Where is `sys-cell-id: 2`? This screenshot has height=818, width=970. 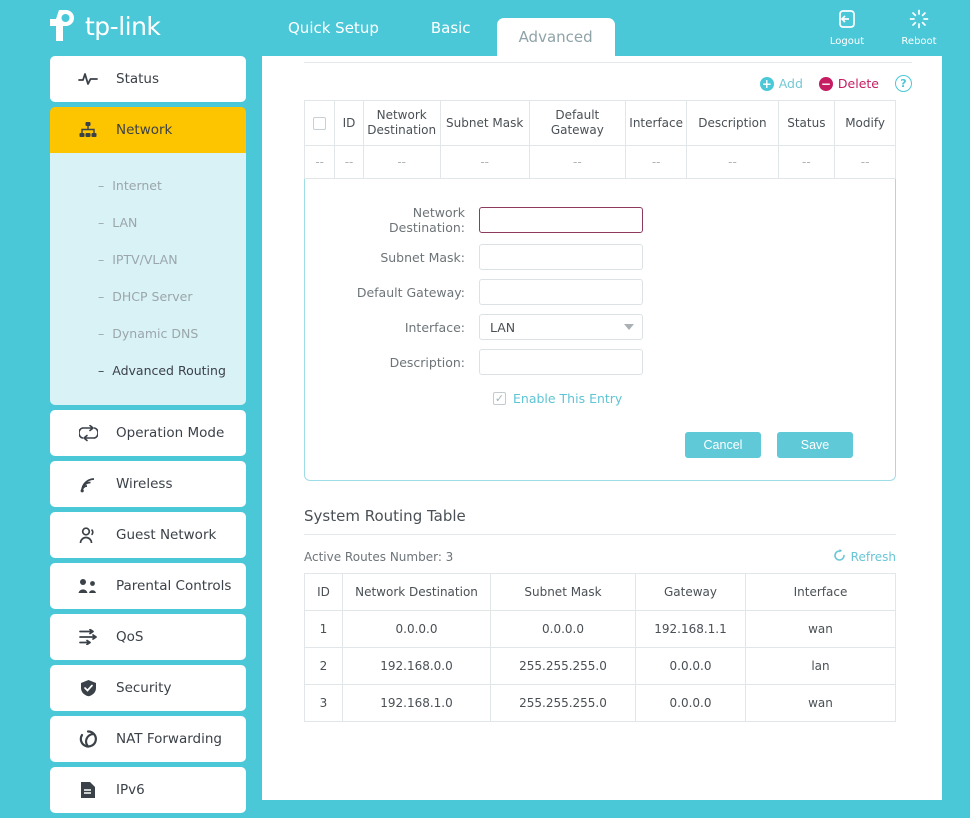 sys-cell-id: 2 is located at coordinates (323, 666).